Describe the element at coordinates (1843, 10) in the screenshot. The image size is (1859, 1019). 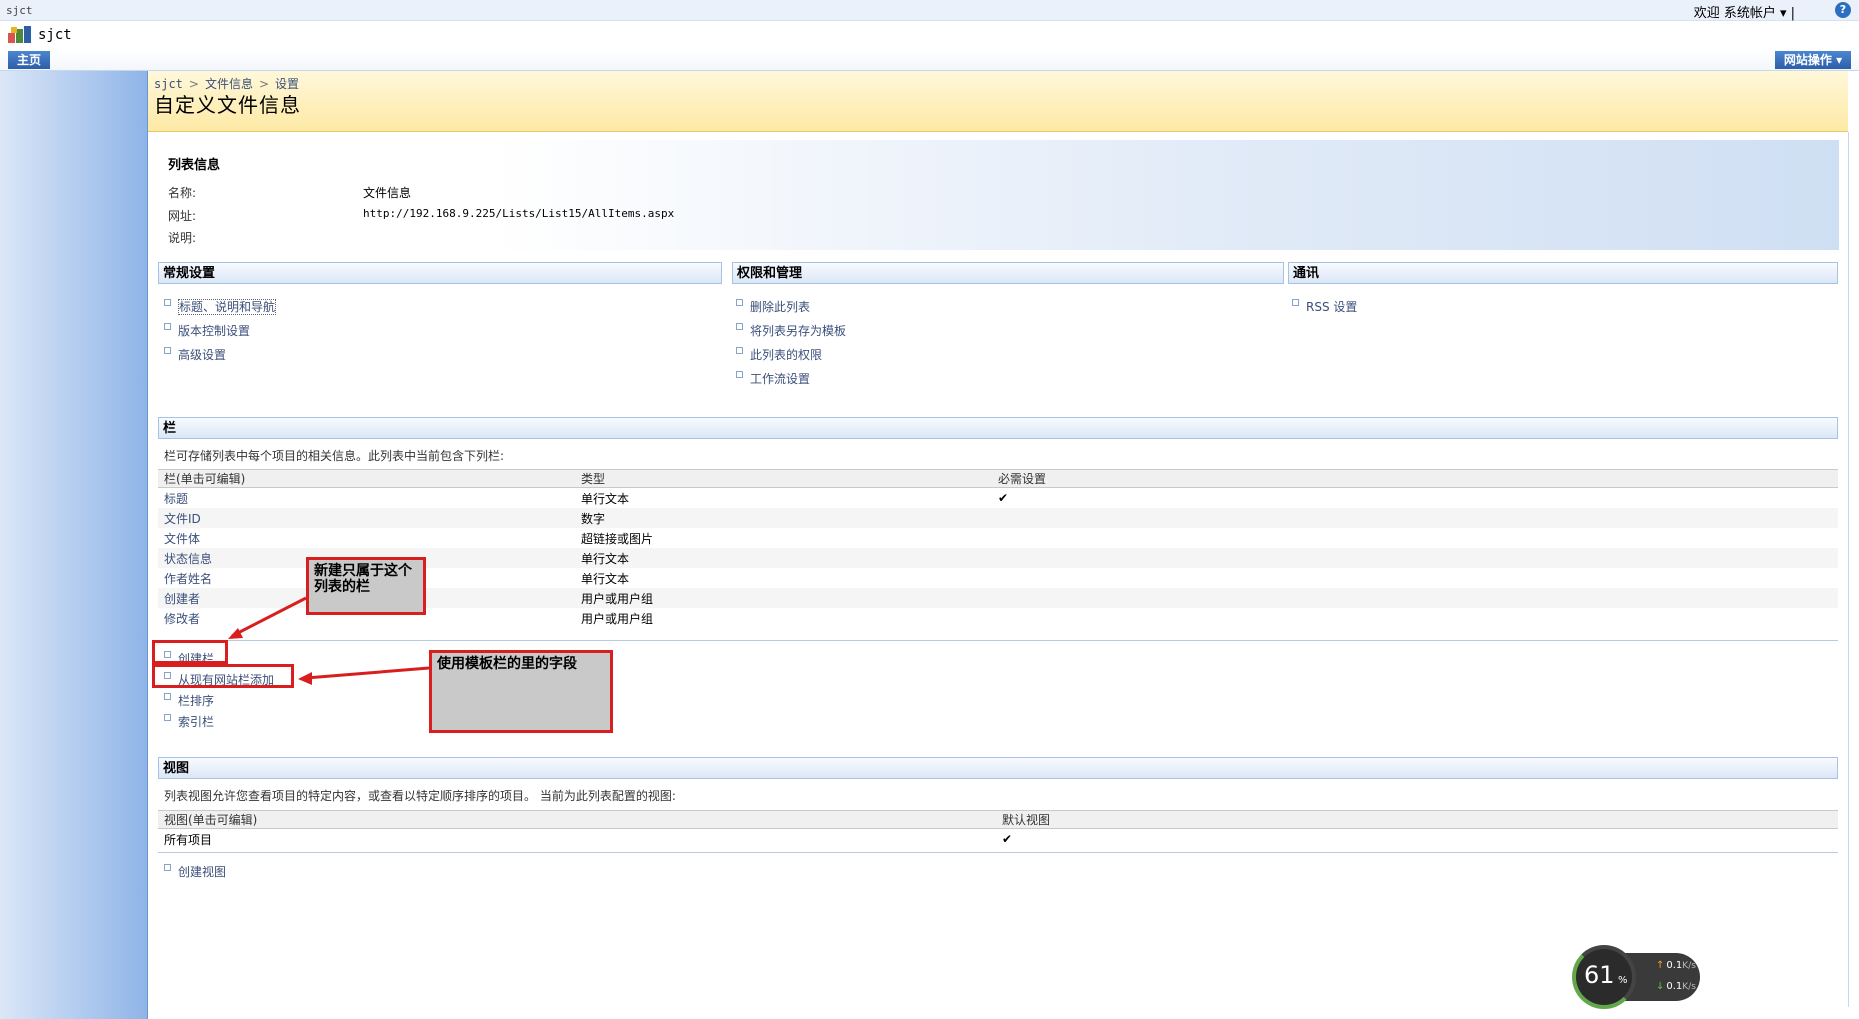
I see `help-icon: ?` at that location.